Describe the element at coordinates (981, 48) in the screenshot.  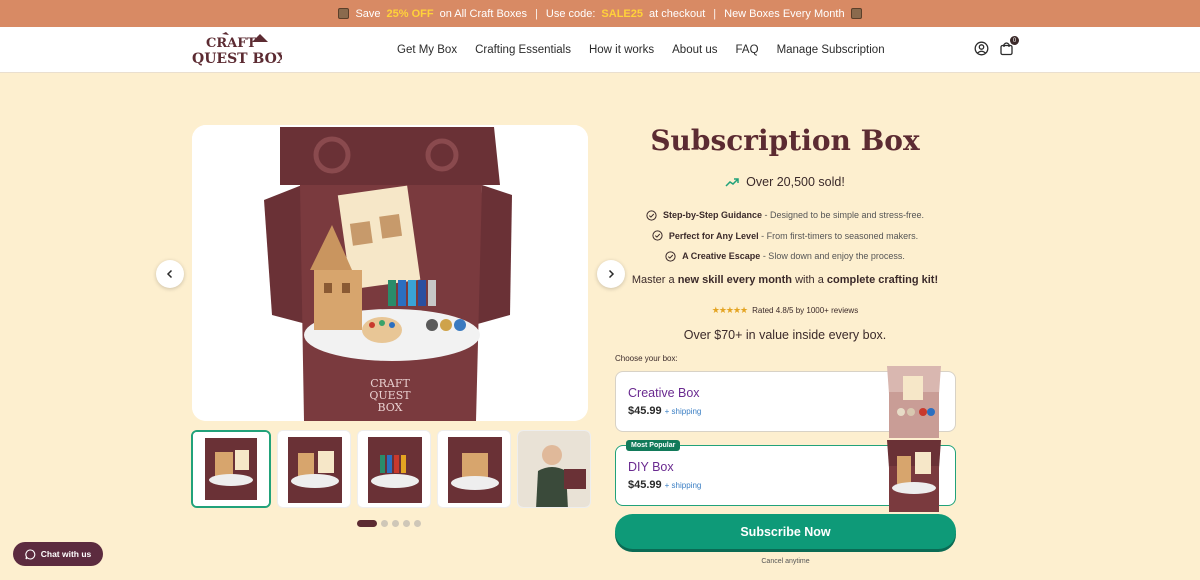
I see `account-icon` at that location.